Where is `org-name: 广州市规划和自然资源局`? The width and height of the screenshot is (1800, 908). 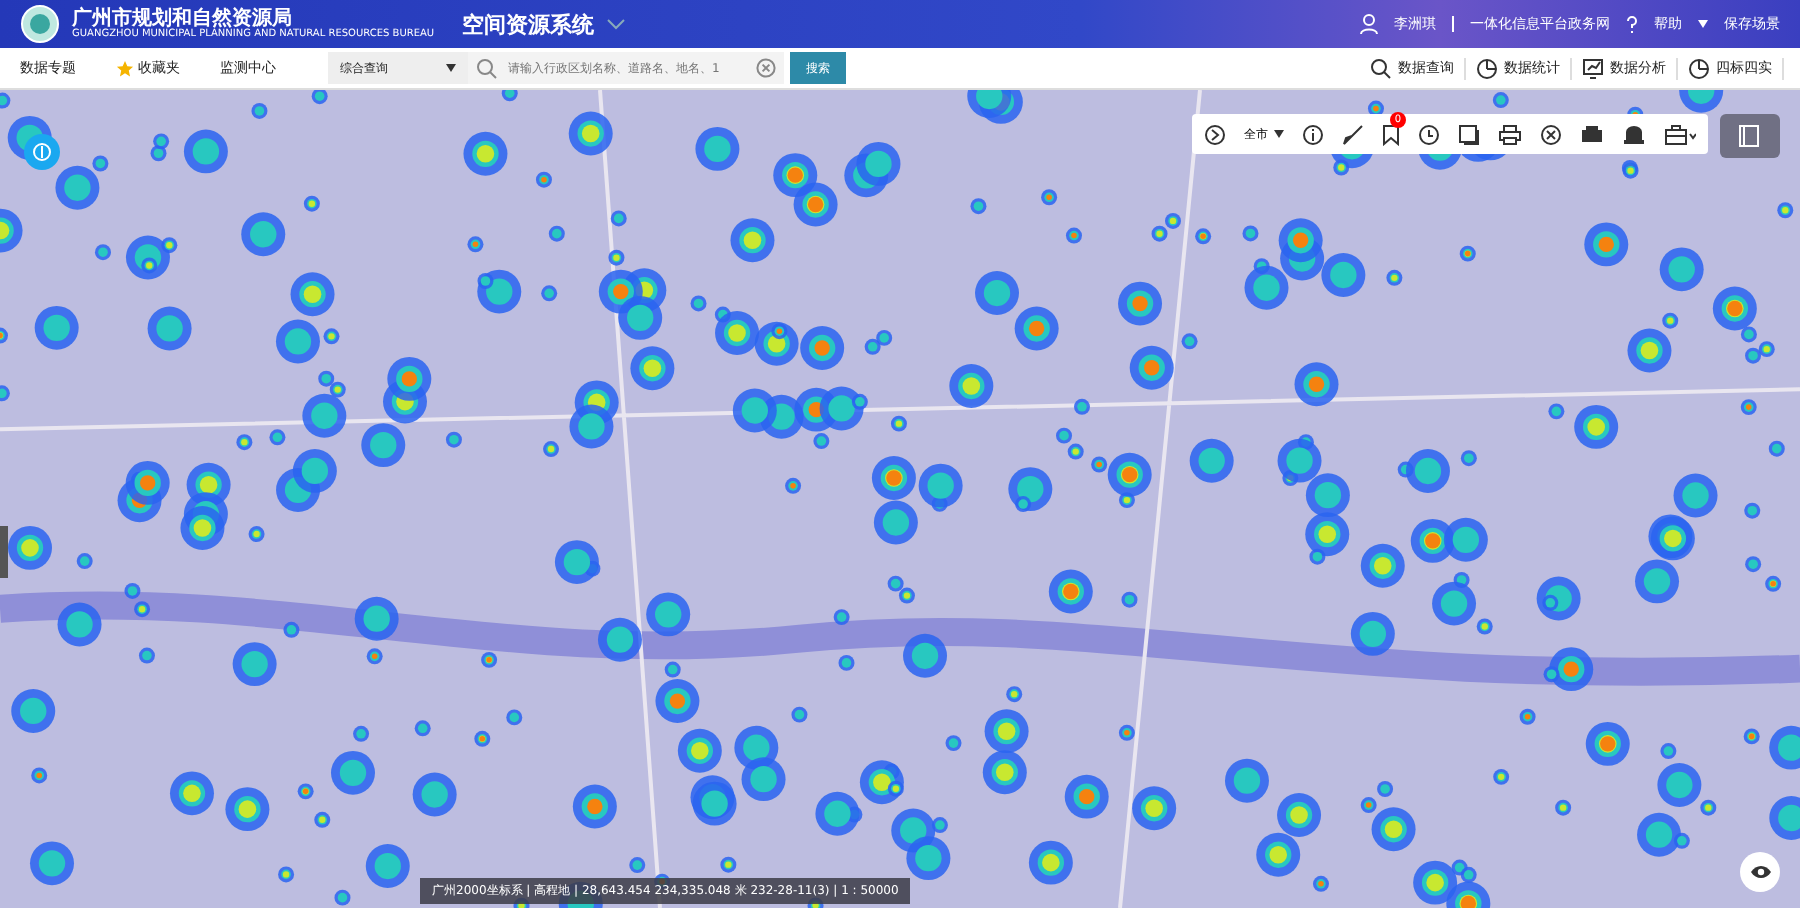
org-name: 广州市规划和自然资源局 is located at coordinates (182, 19).